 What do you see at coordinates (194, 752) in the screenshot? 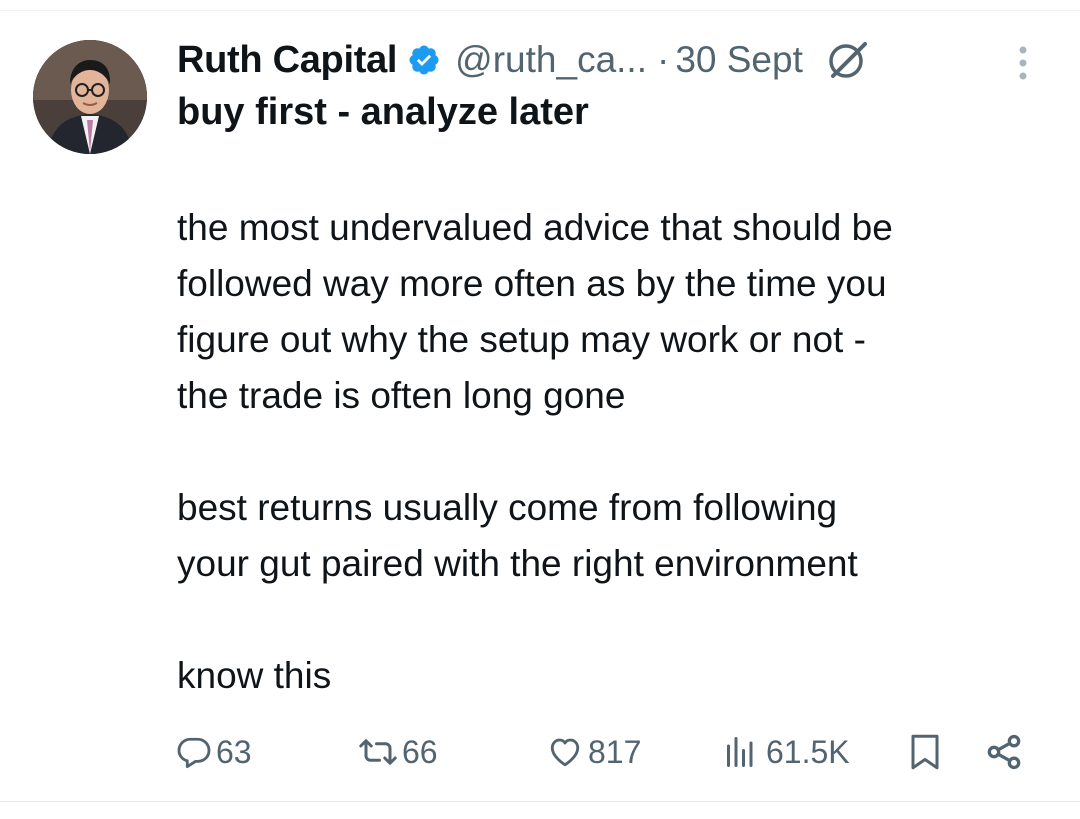
I see `reply-icon` at bounding box center [194, 752].